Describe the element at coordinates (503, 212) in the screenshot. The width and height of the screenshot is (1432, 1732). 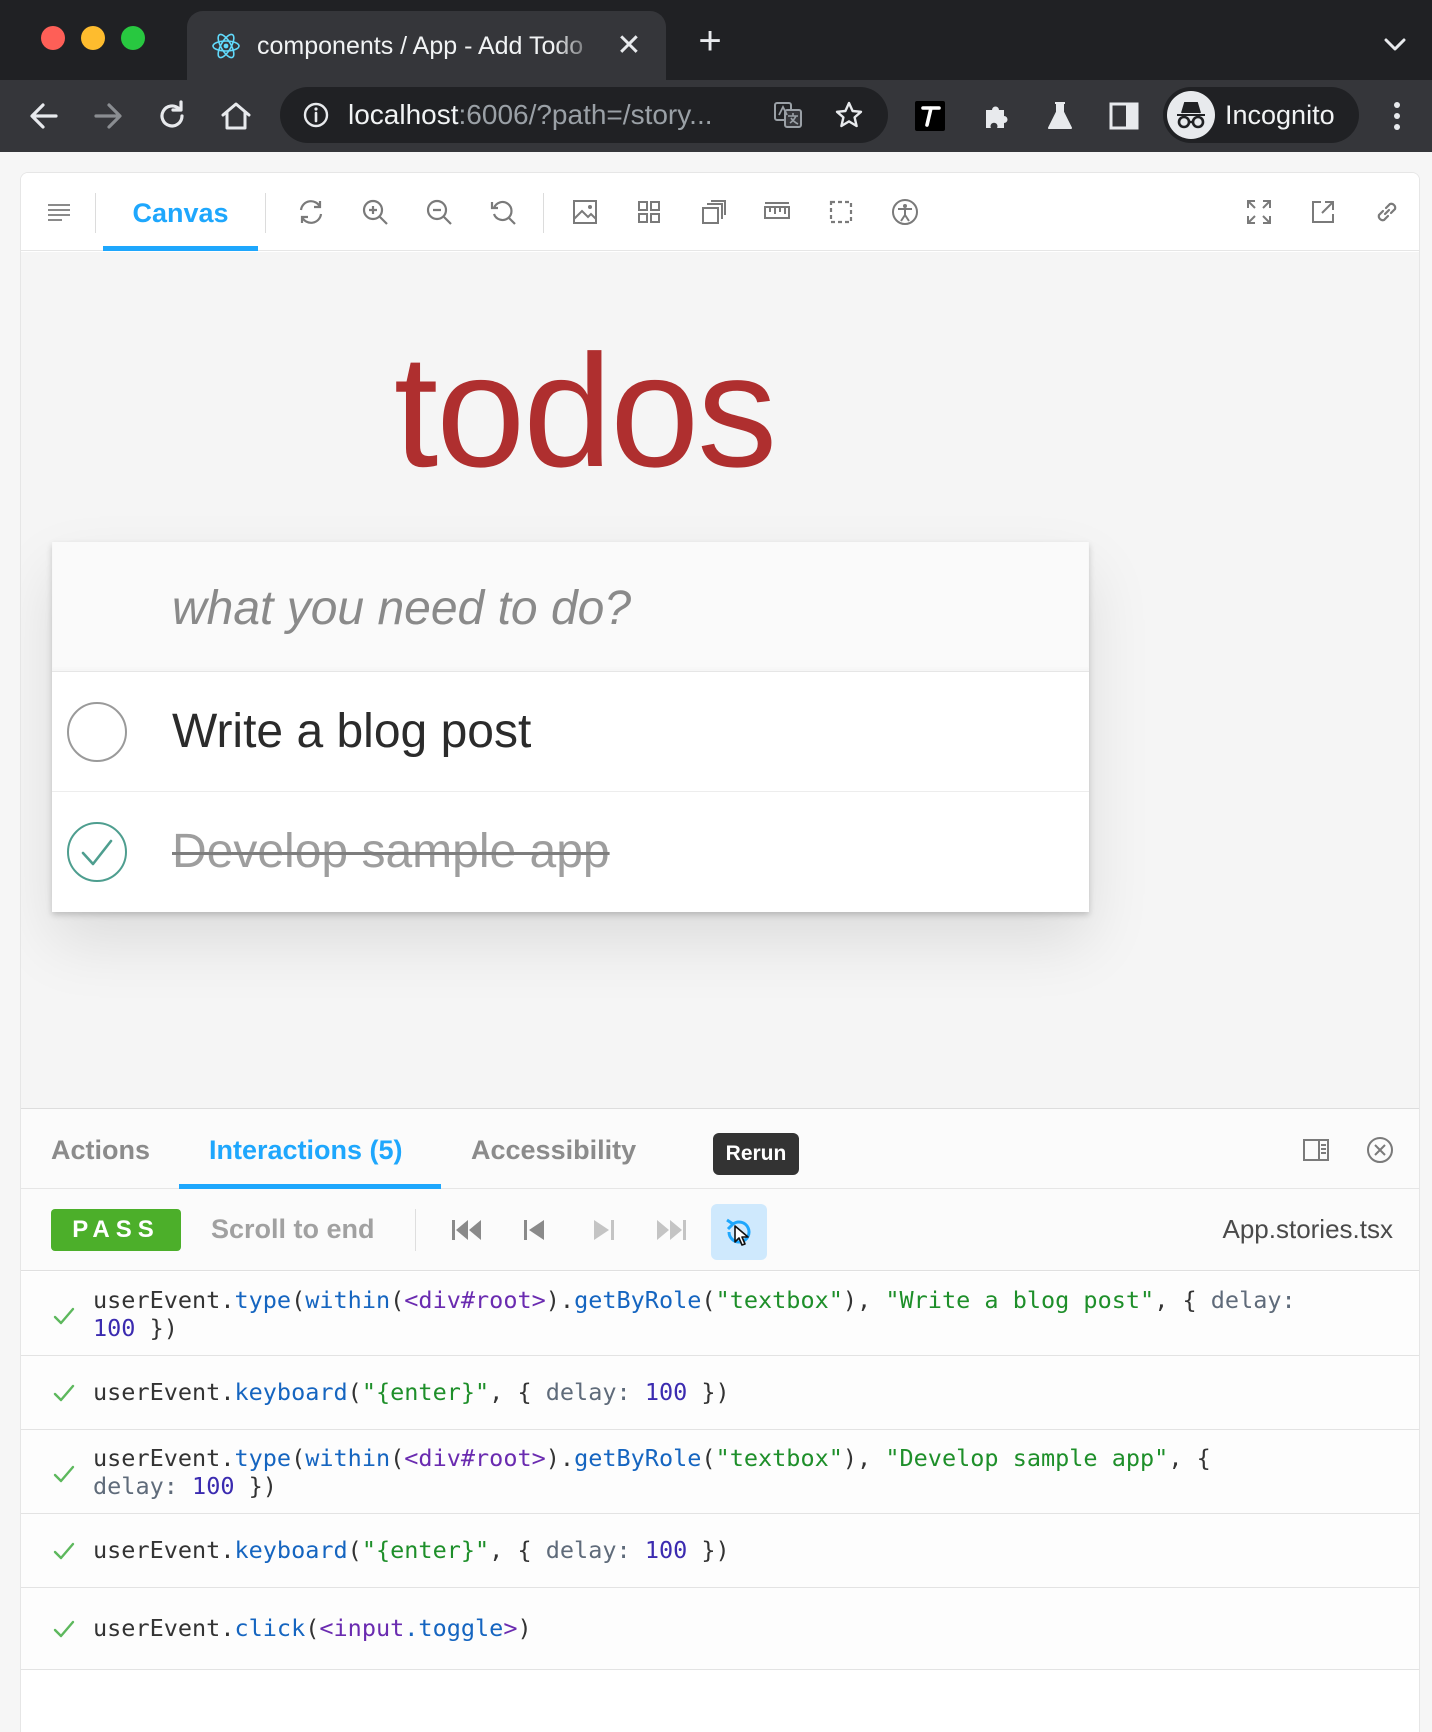
I see `zoom-reset-icon` at that location.